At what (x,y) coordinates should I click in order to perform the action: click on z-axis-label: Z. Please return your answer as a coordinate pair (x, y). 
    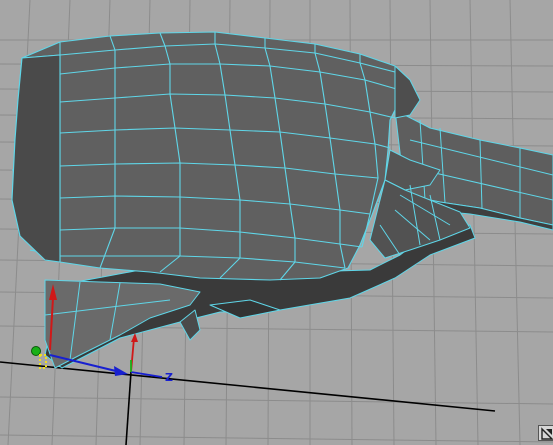
    Looking at the image, I should click on (169, 377).